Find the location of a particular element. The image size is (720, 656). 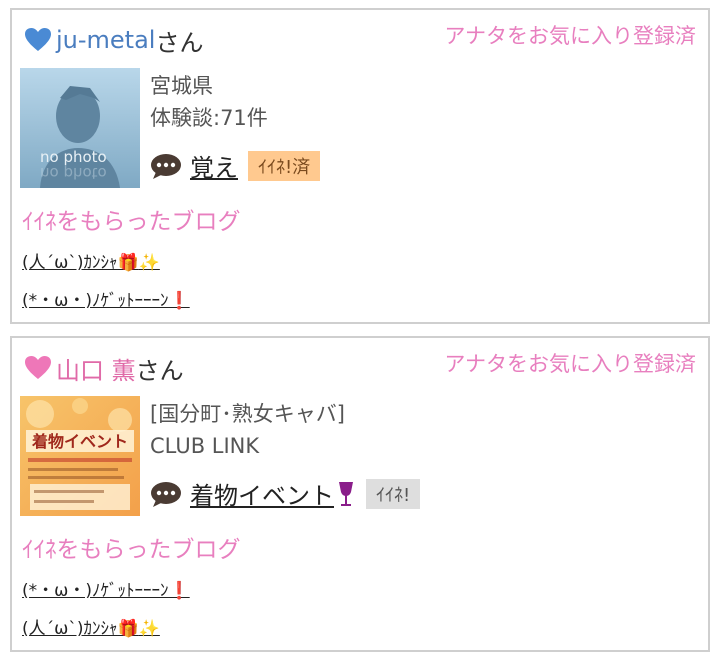

shop-area-text: [国分町･熟女キャバ] is located at coordinates (247, 414).